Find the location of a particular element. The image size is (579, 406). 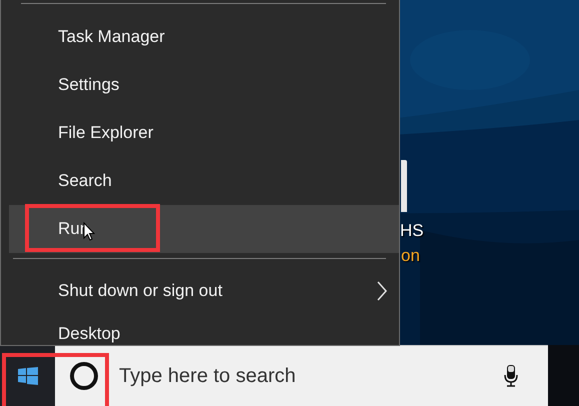

windows-logo-icon is located at coordinates (28, 375).